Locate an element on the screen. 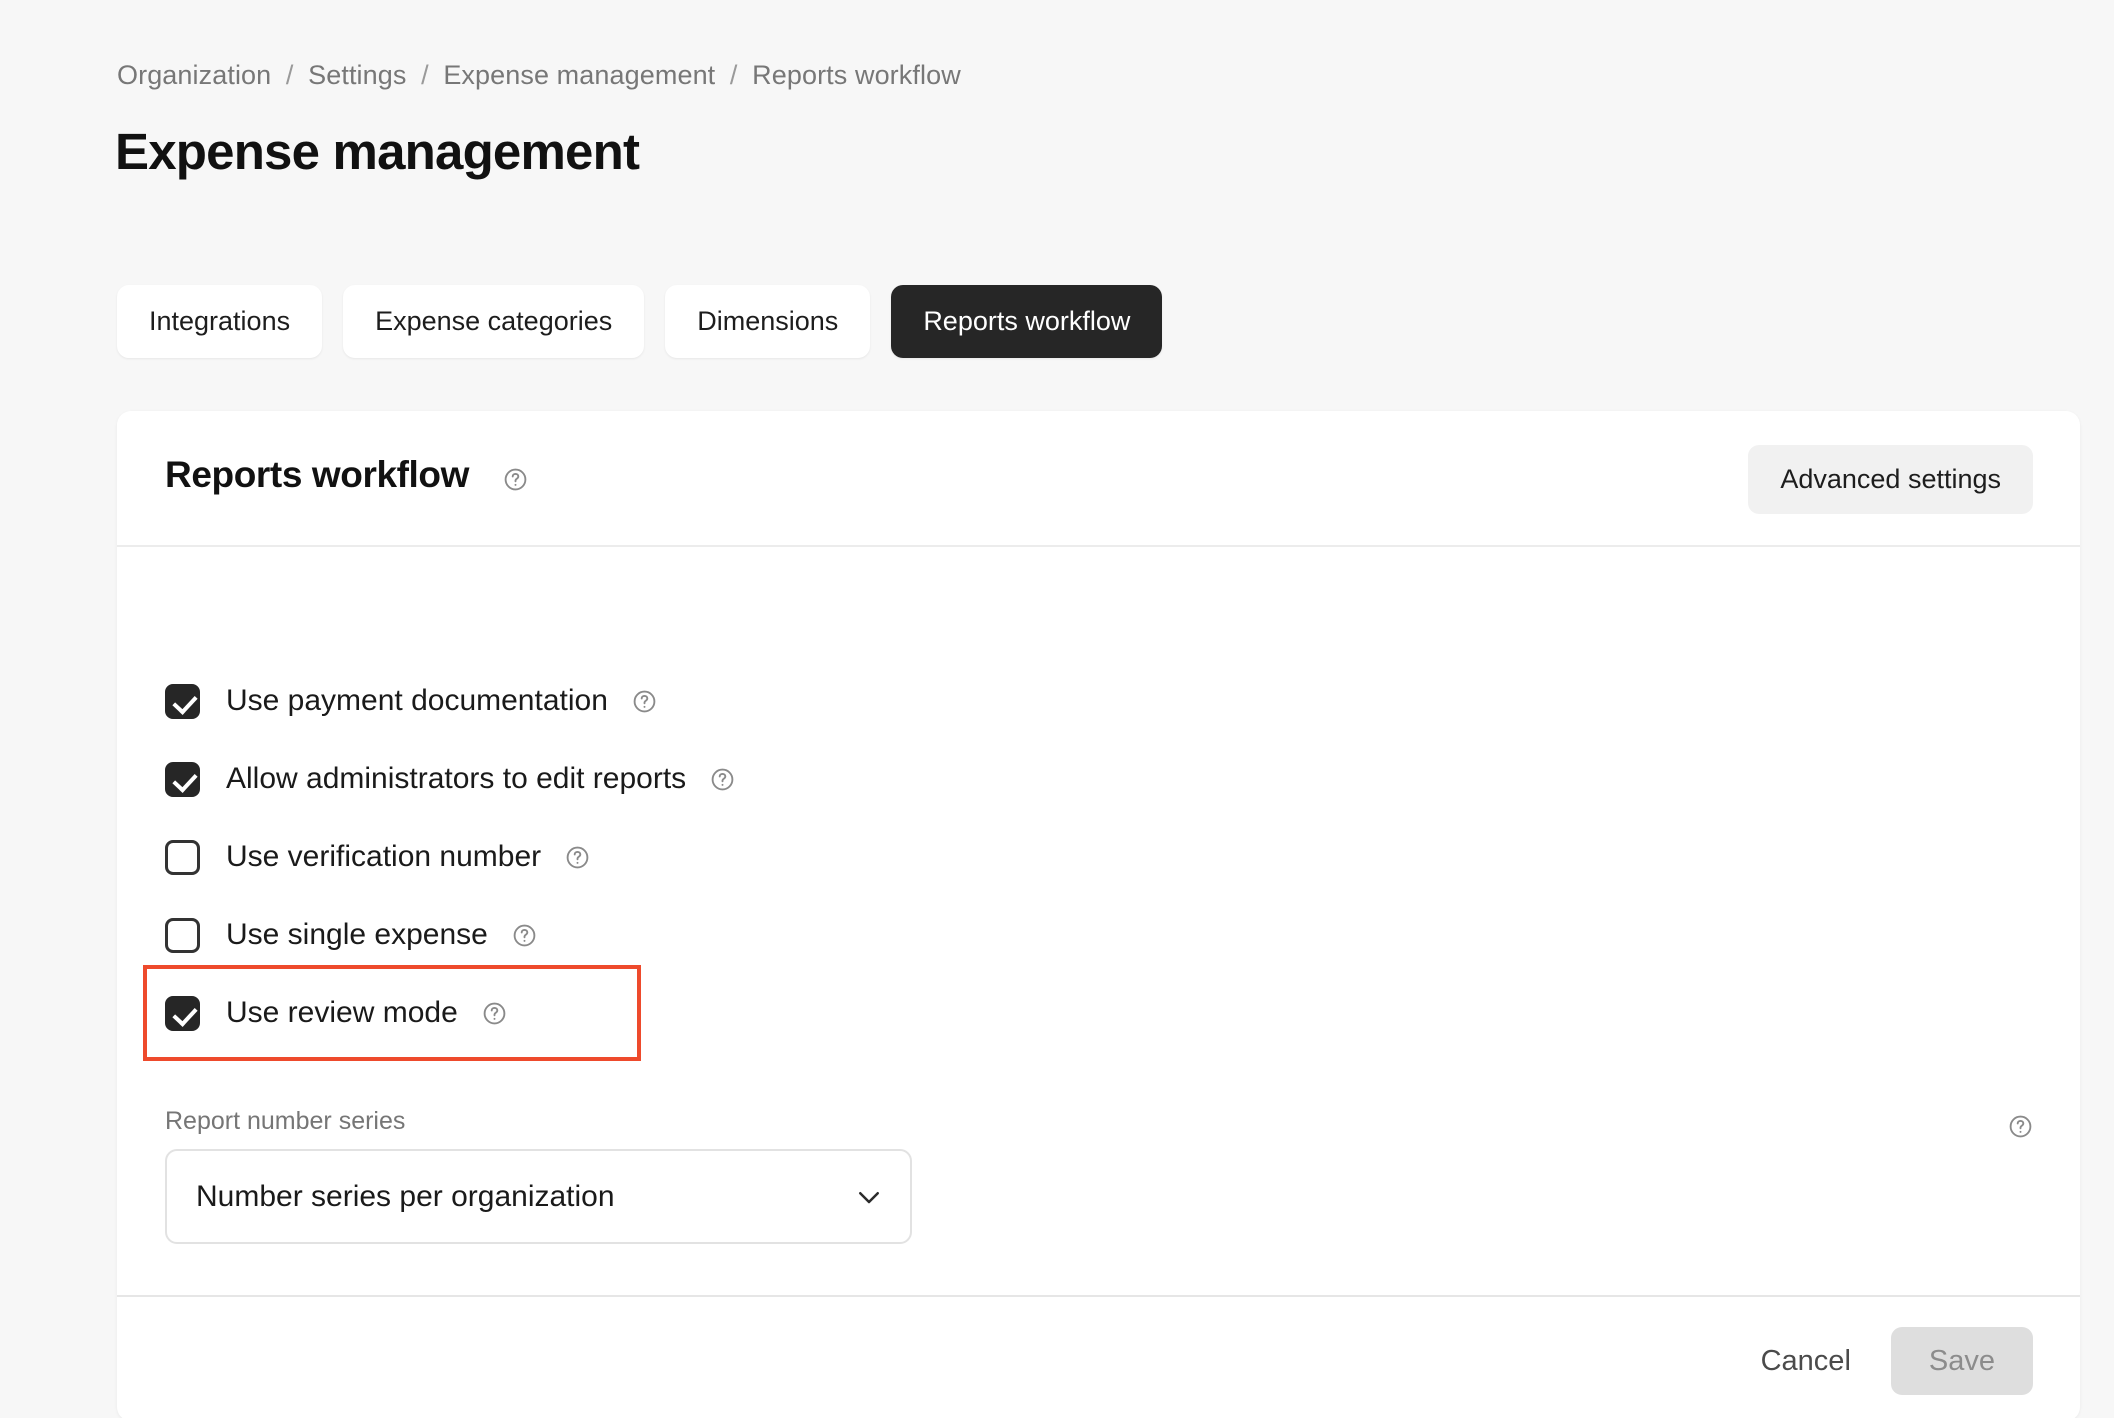 The image size is (2114, 1418). cancel-button: Cancel is located at coordinates (1806, 1361).